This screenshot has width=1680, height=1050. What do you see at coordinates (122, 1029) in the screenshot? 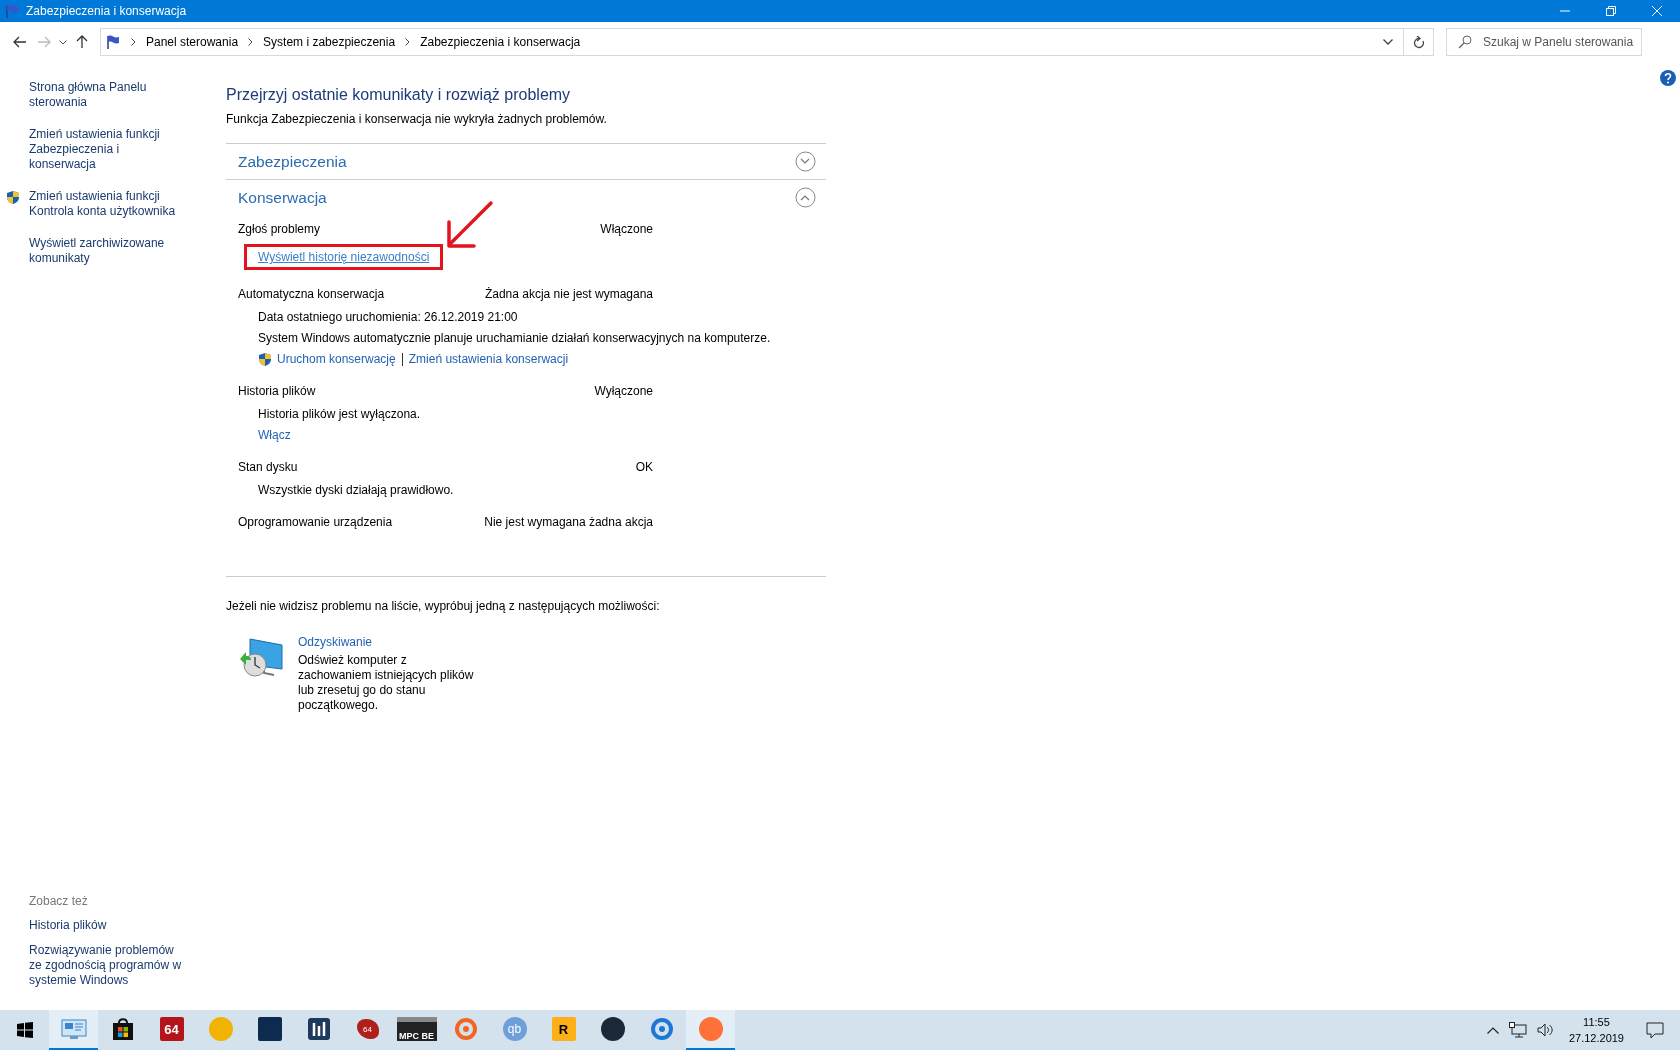
I see `shopping-bag-icon` at bounding box center [122, 1029].